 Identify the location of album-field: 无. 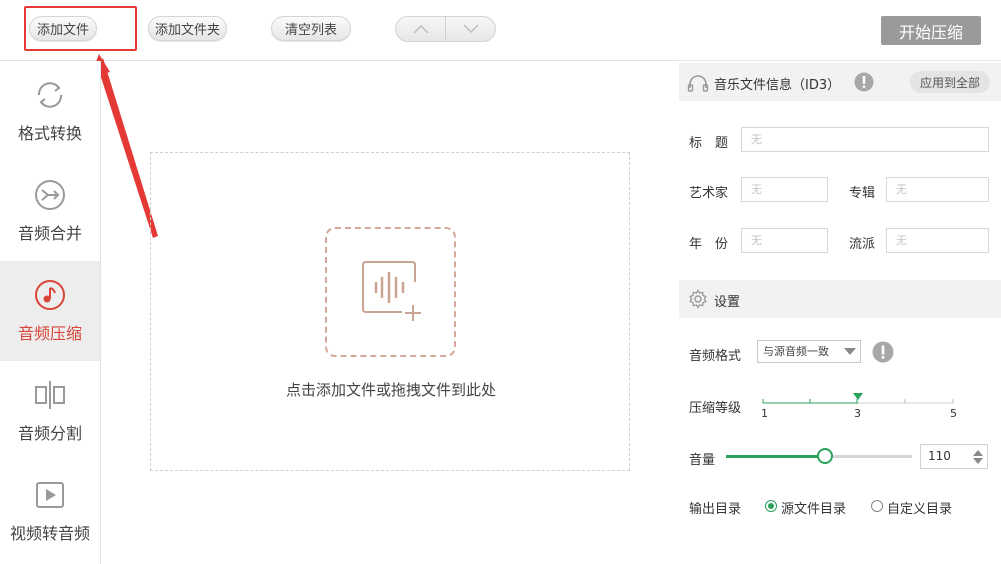
(937, 189).